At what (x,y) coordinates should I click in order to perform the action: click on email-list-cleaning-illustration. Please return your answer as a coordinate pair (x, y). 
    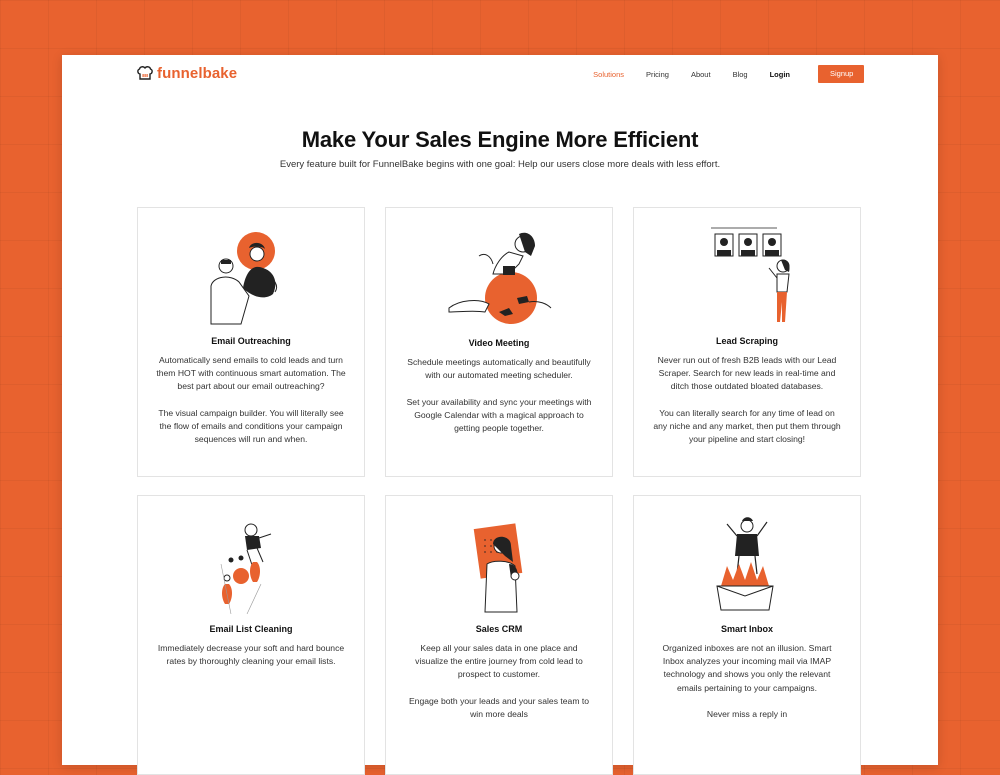
    Looking at the image, I should click on (251, 559).